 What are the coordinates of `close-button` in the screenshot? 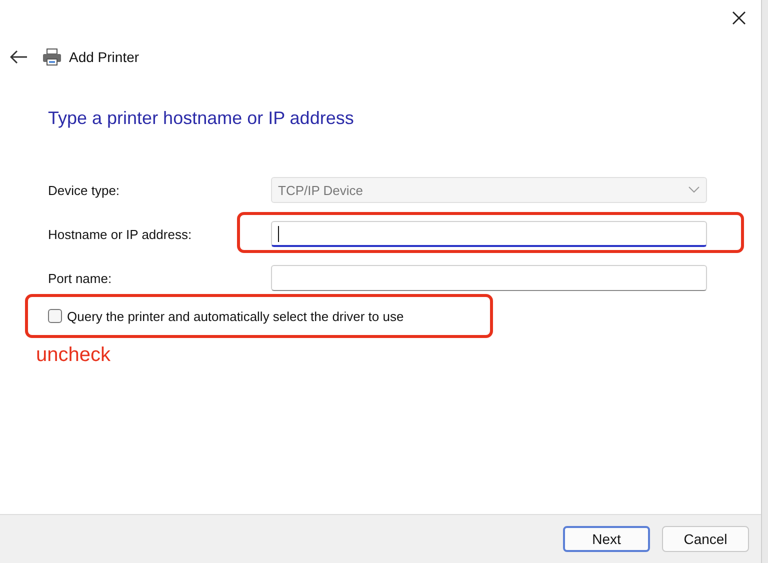 It's located at (739, 18).